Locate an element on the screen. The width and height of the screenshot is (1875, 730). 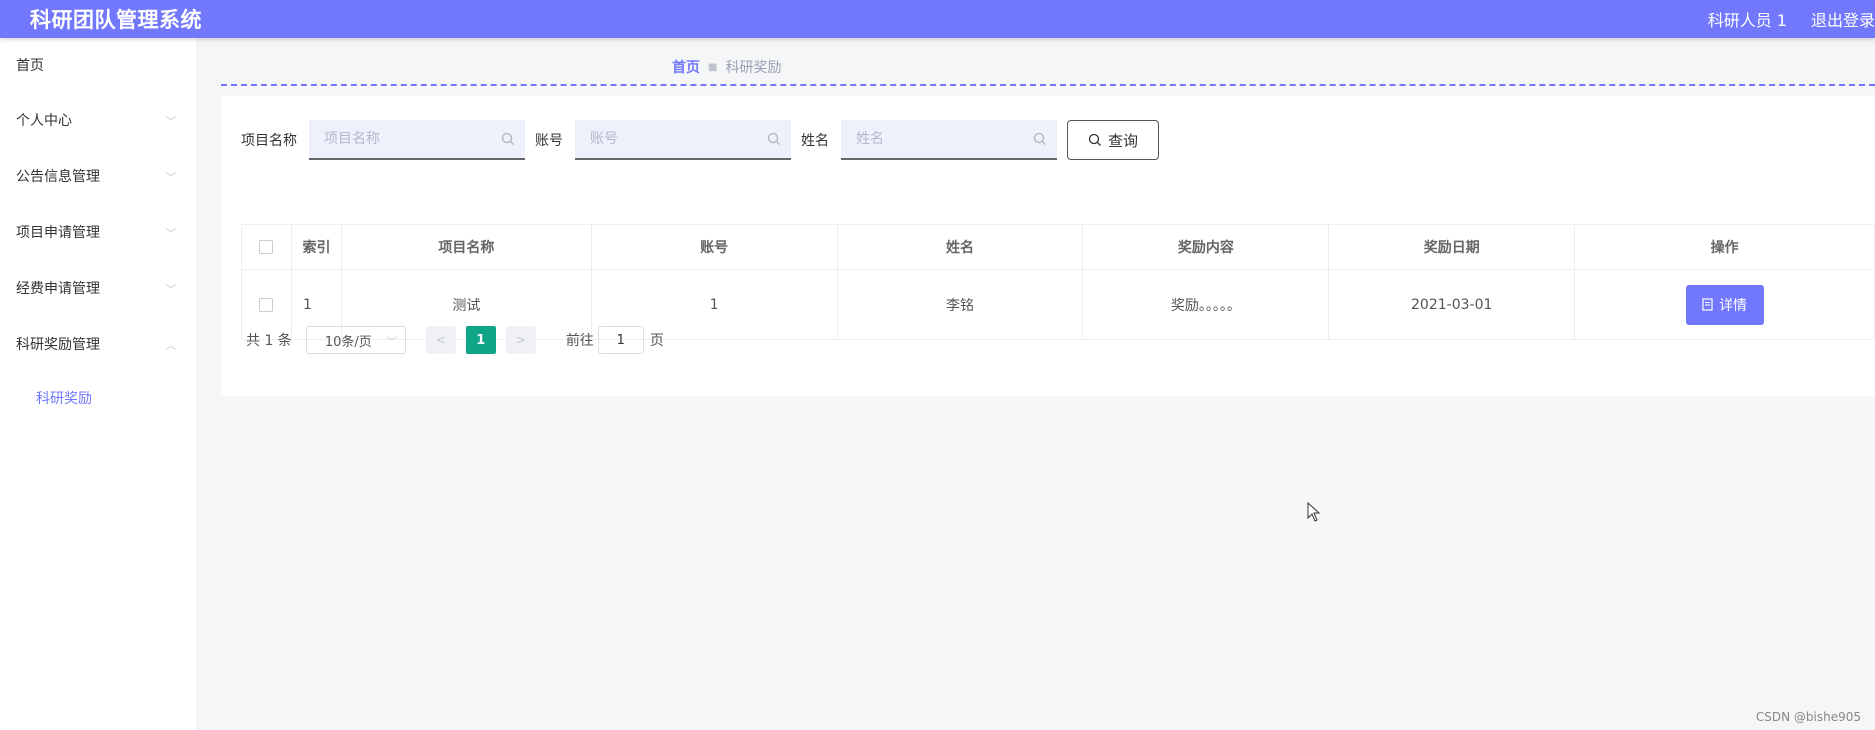
top-bar: 科研团队管理系统 科研人员 1 退出登录 is located at coordinates (937, 19).